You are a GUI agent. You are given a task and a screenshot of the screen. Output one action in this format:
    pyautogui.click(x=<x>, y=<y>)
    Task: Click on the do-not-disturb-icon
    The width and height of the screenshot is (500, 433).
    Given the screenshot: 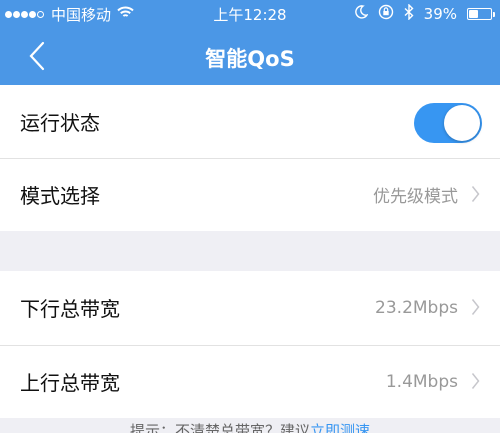 What is the action you would take?
    pyautogui.click(x=361, y=14)
    